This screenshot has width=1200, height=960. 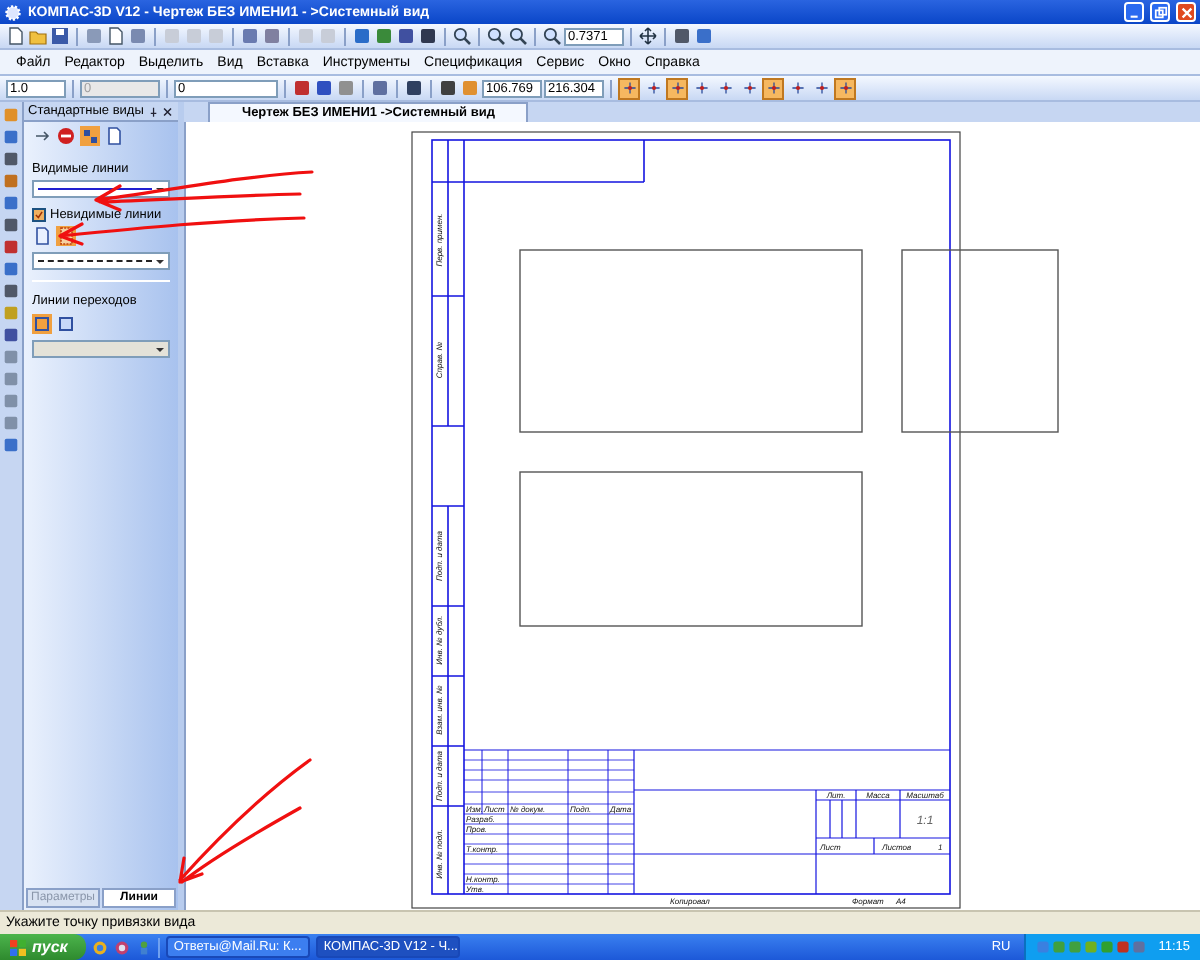 What do you see at coordinates (153, 111) in the screenshot?
I see `pin-icon` at bounding box center [153, 111].